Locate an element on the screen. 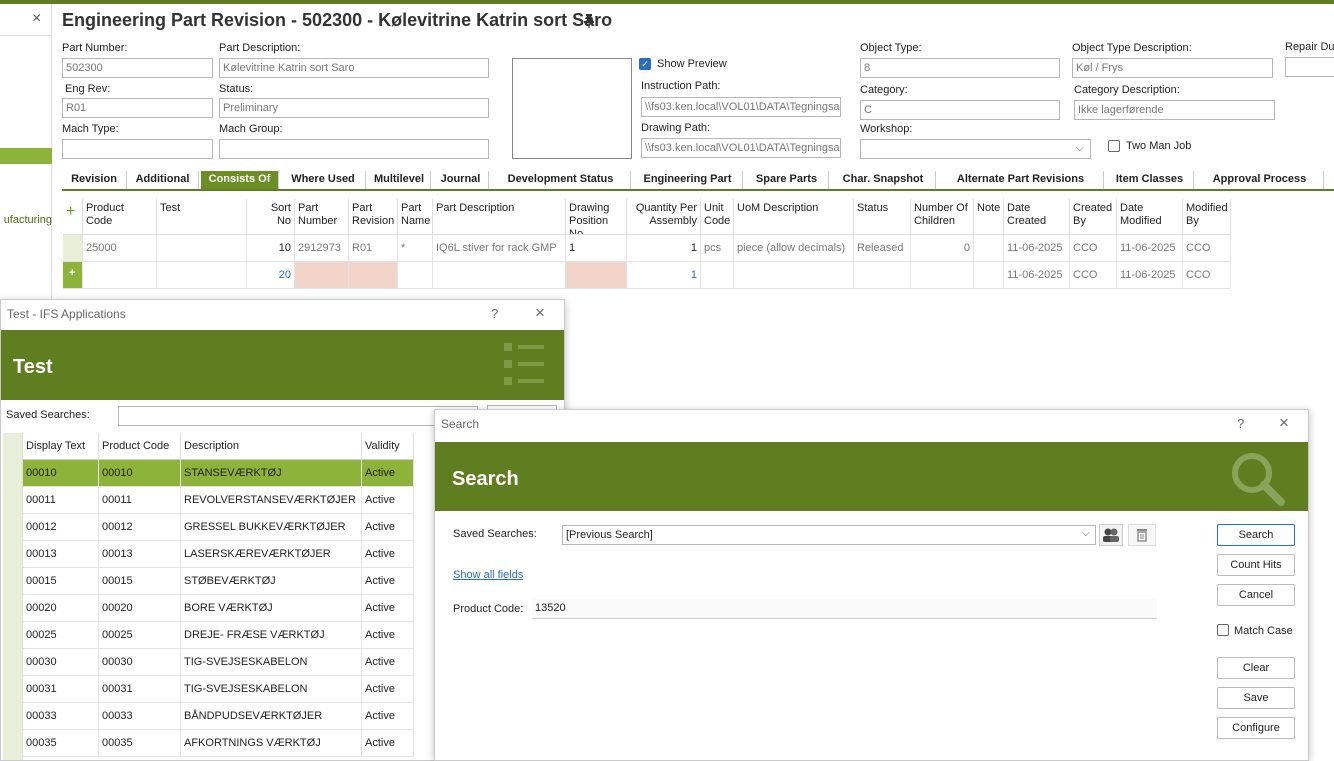 This screenshot has width=1334, height=761. save-button: Save is located at coordinates (1256, 698).